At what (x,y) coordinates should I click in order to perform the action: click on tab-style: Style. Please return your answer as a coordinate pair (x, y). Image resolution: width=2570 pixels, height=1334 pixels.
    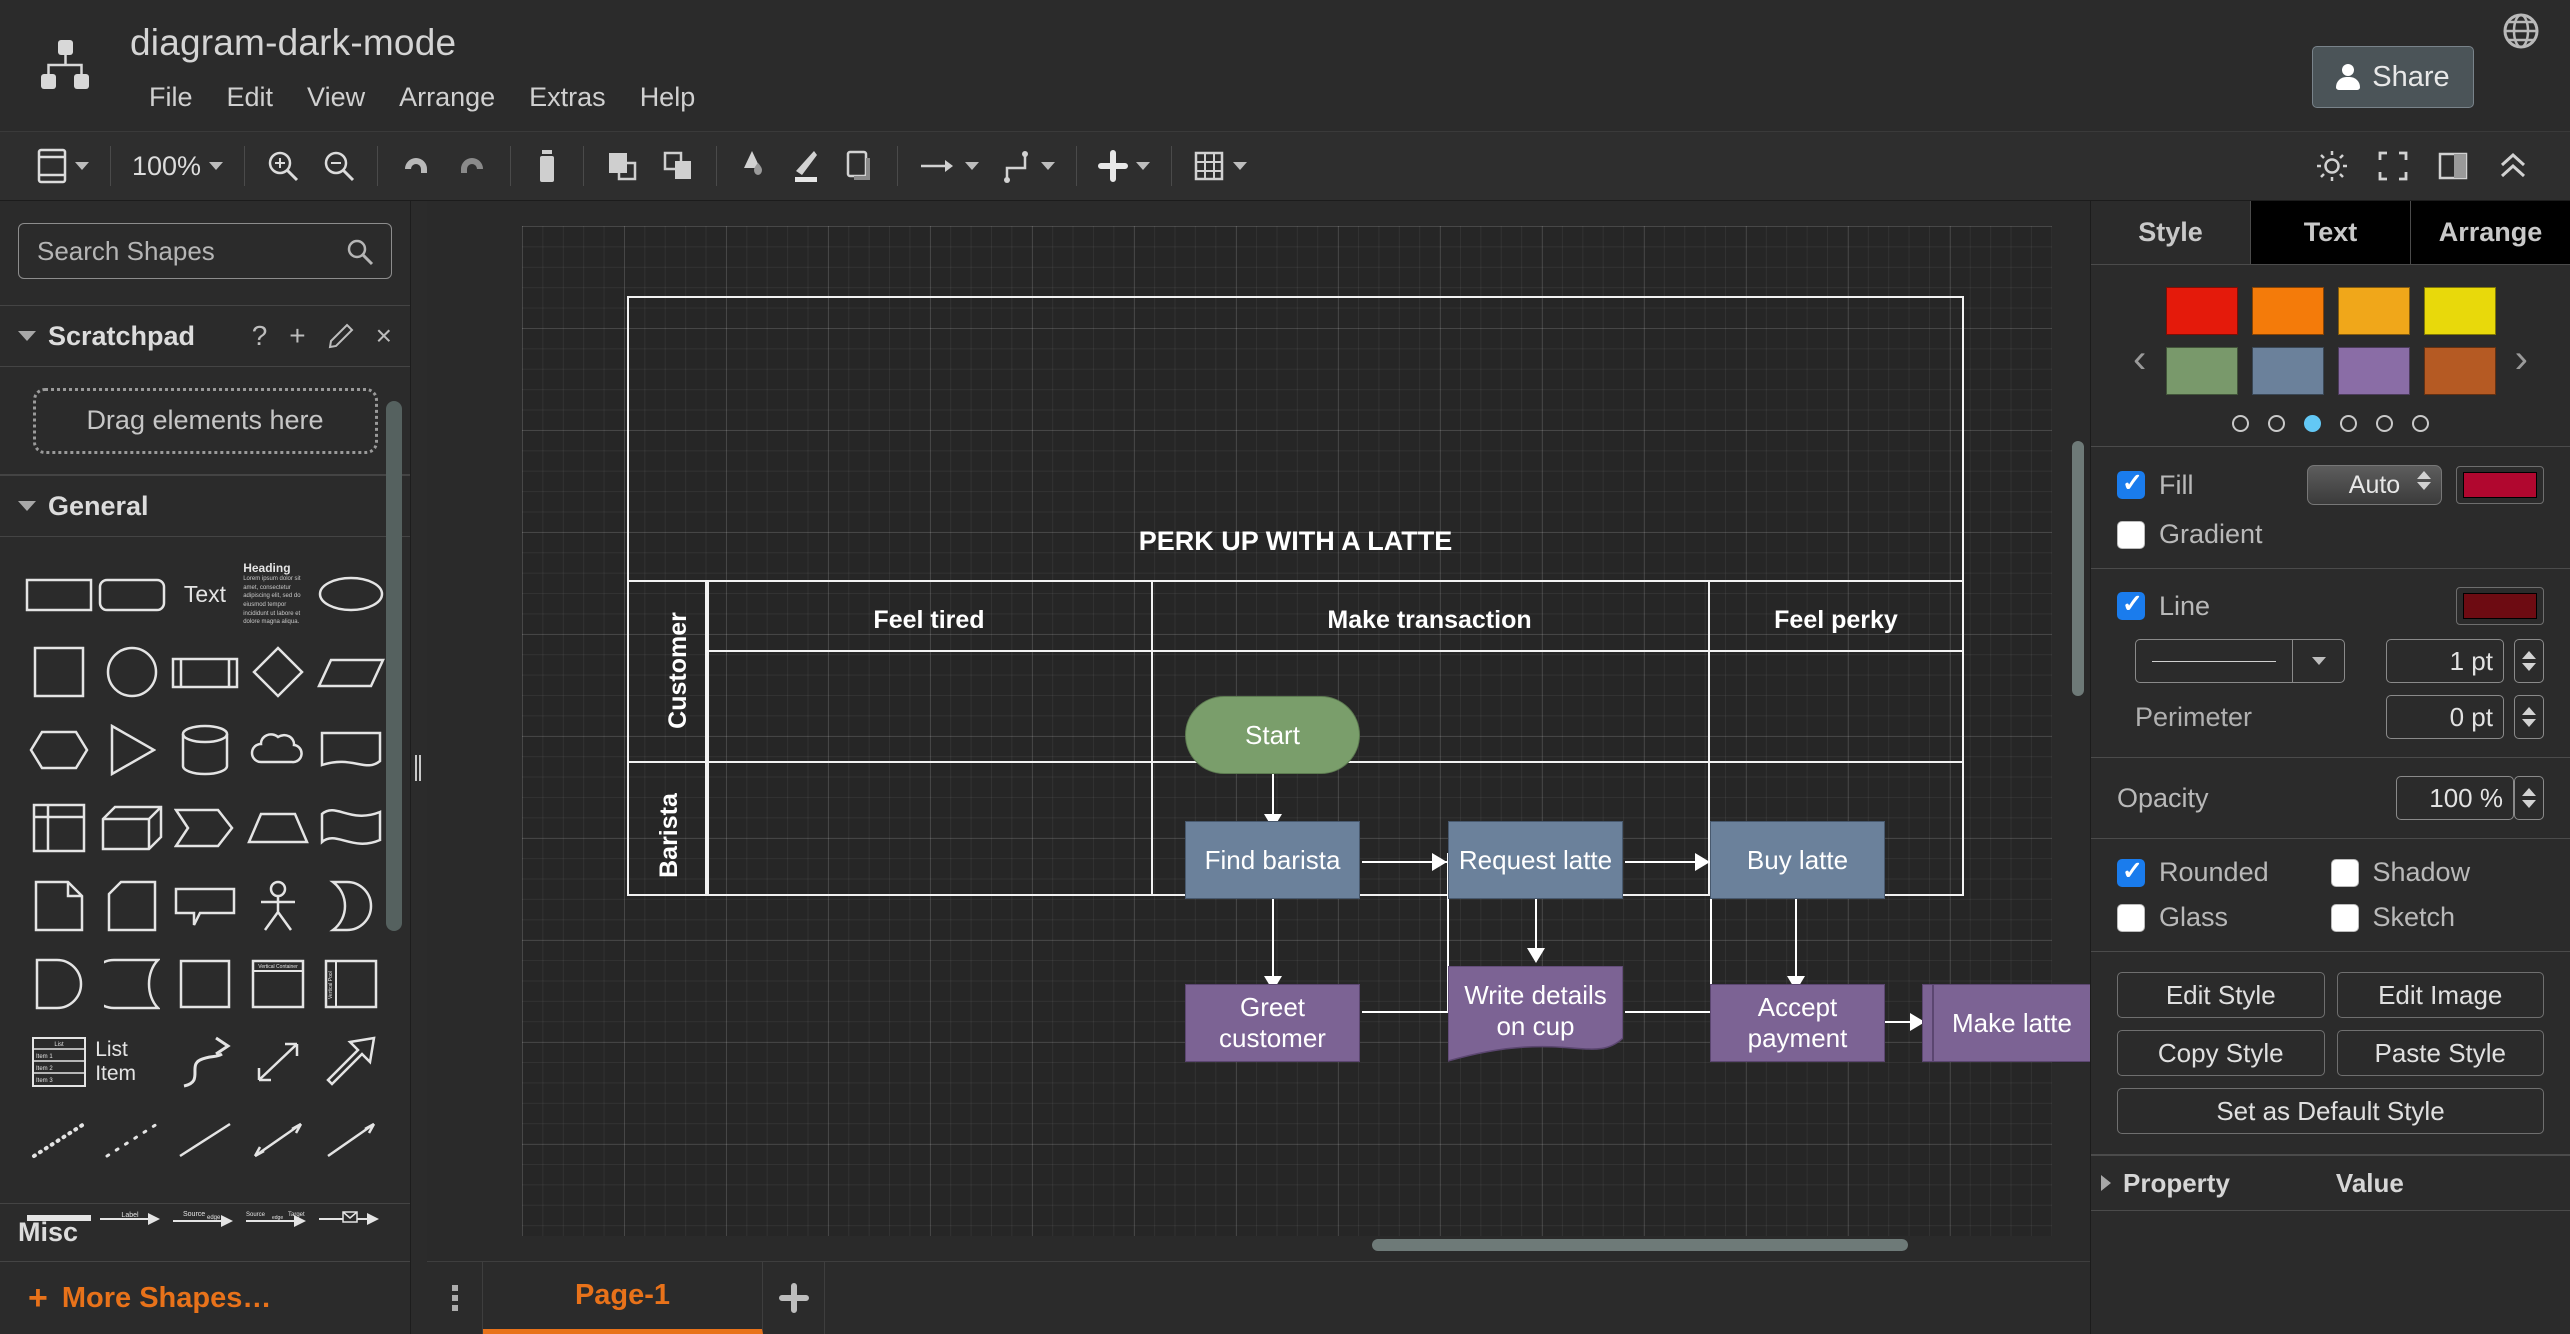
    Looking at the image, I should click on (2170, 233).